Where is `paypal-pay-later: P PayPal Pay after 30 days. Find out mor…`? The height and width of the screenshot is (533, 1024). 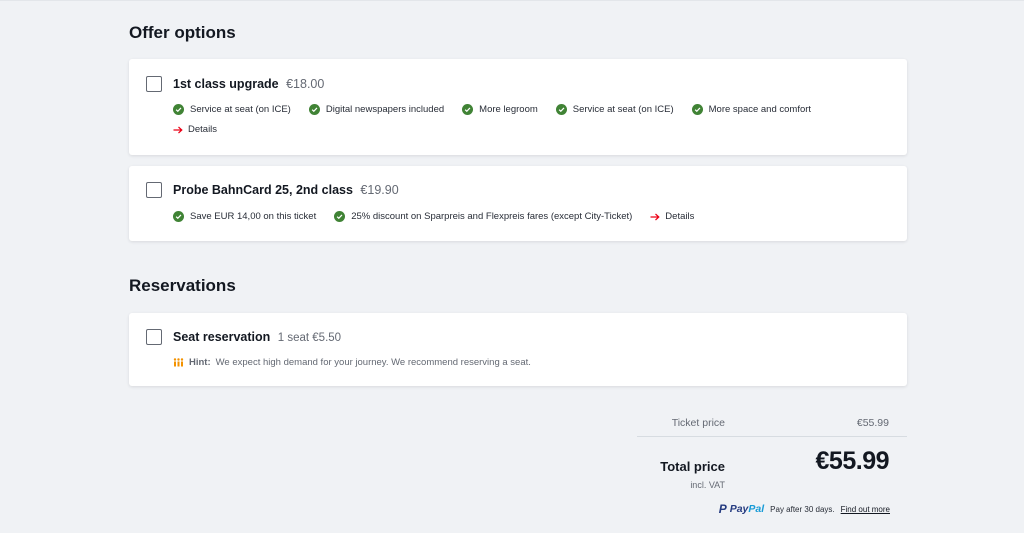
paypal-pay-later: P PayPal Pay after 30 days. Find out mor… is located at coordinates (804, 509).